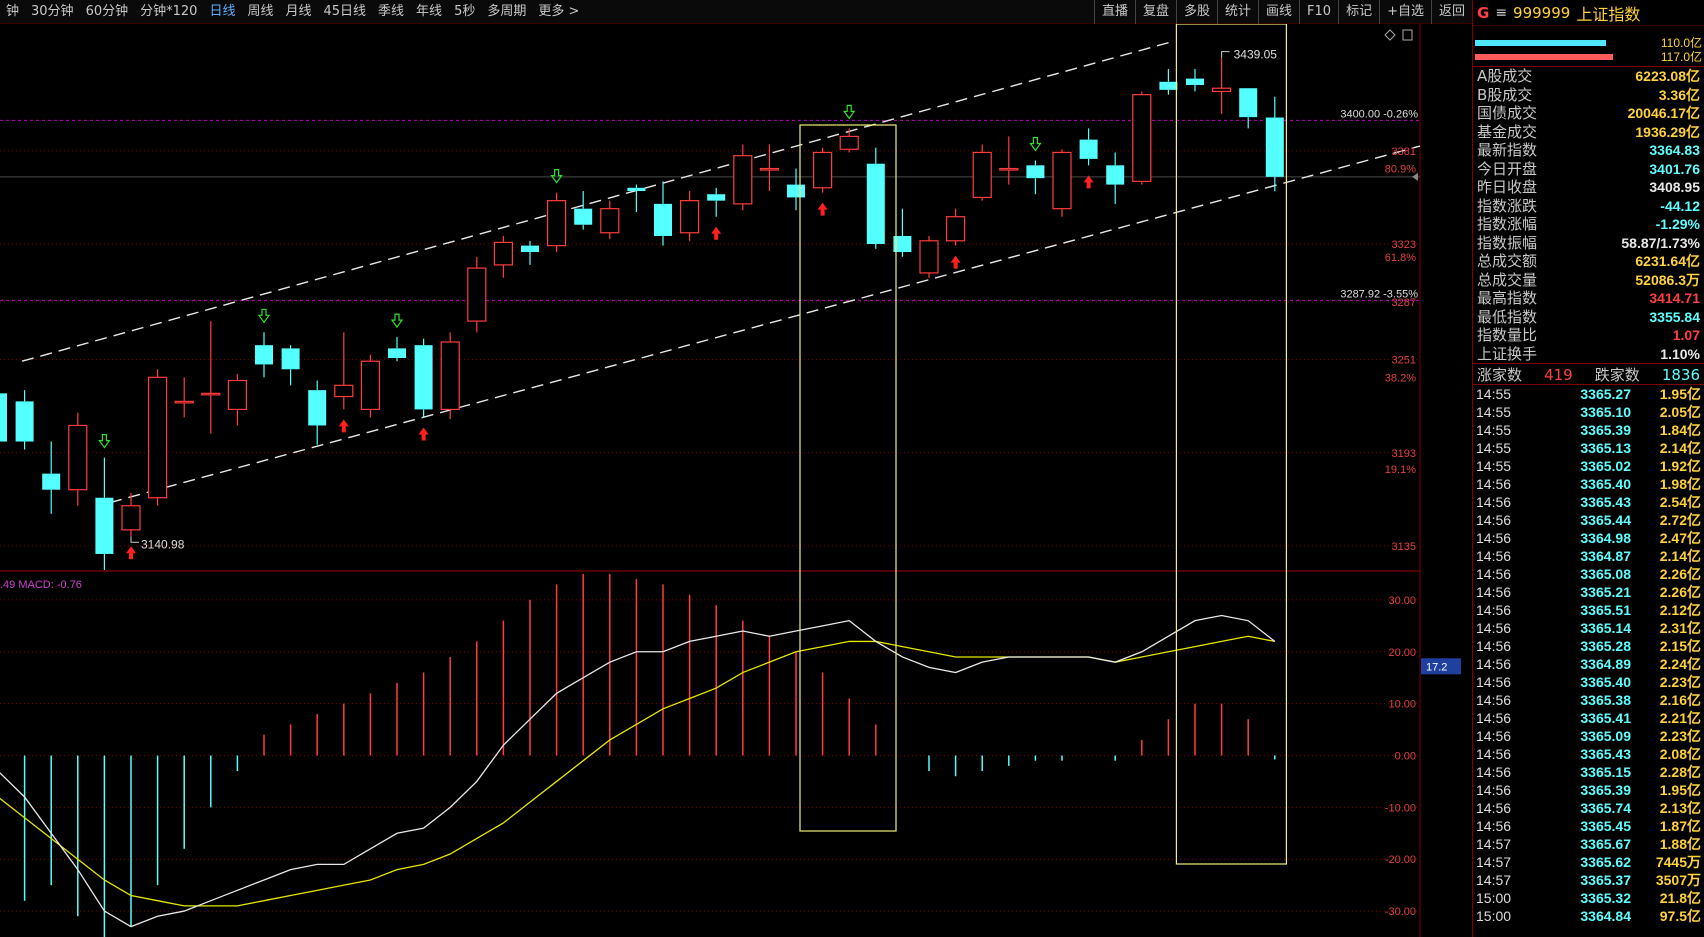 The image size is (1704, 937). Describe the element at coordinates (1588, 76) in the screenshot. I see `stat-row: A股成交 6223.08亿` at that location.